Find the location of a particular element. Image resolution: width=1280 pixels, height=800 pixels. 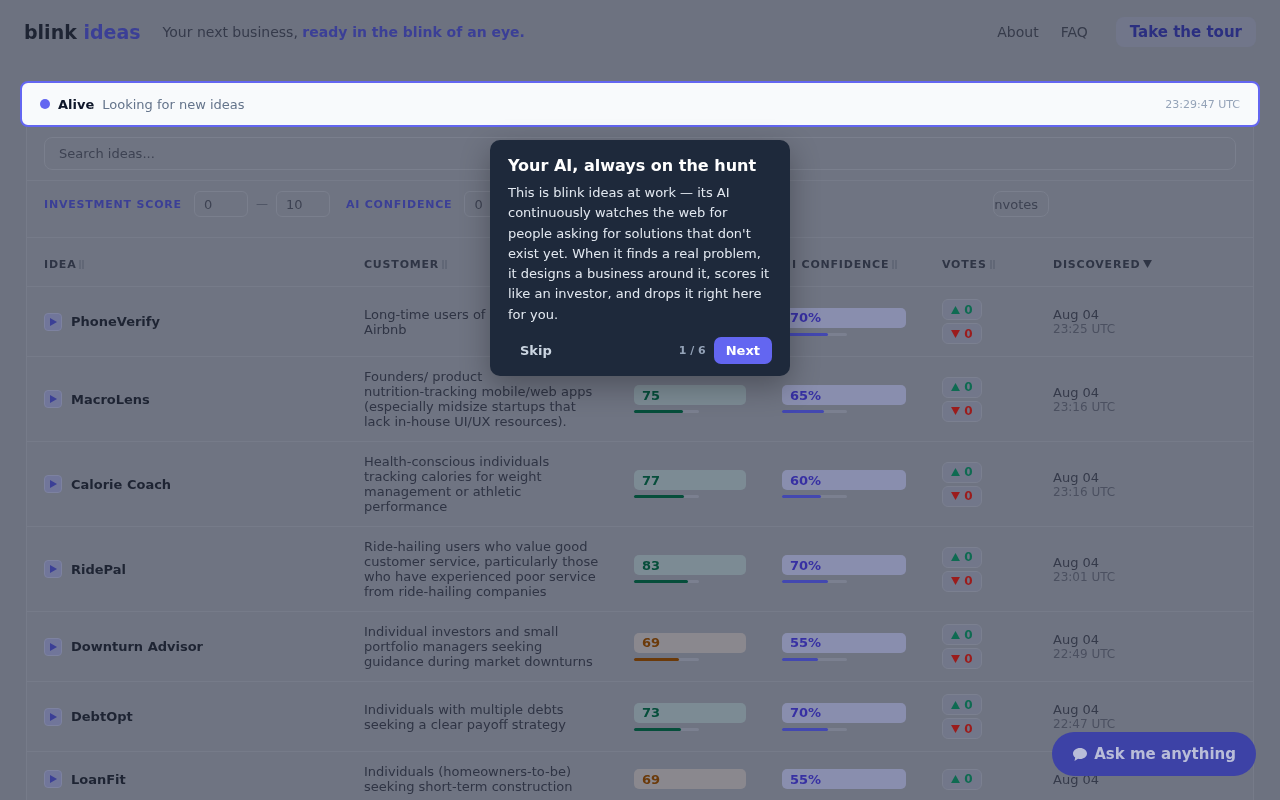

idea-name: Calorie Coach is located at coordinates (121, 484).